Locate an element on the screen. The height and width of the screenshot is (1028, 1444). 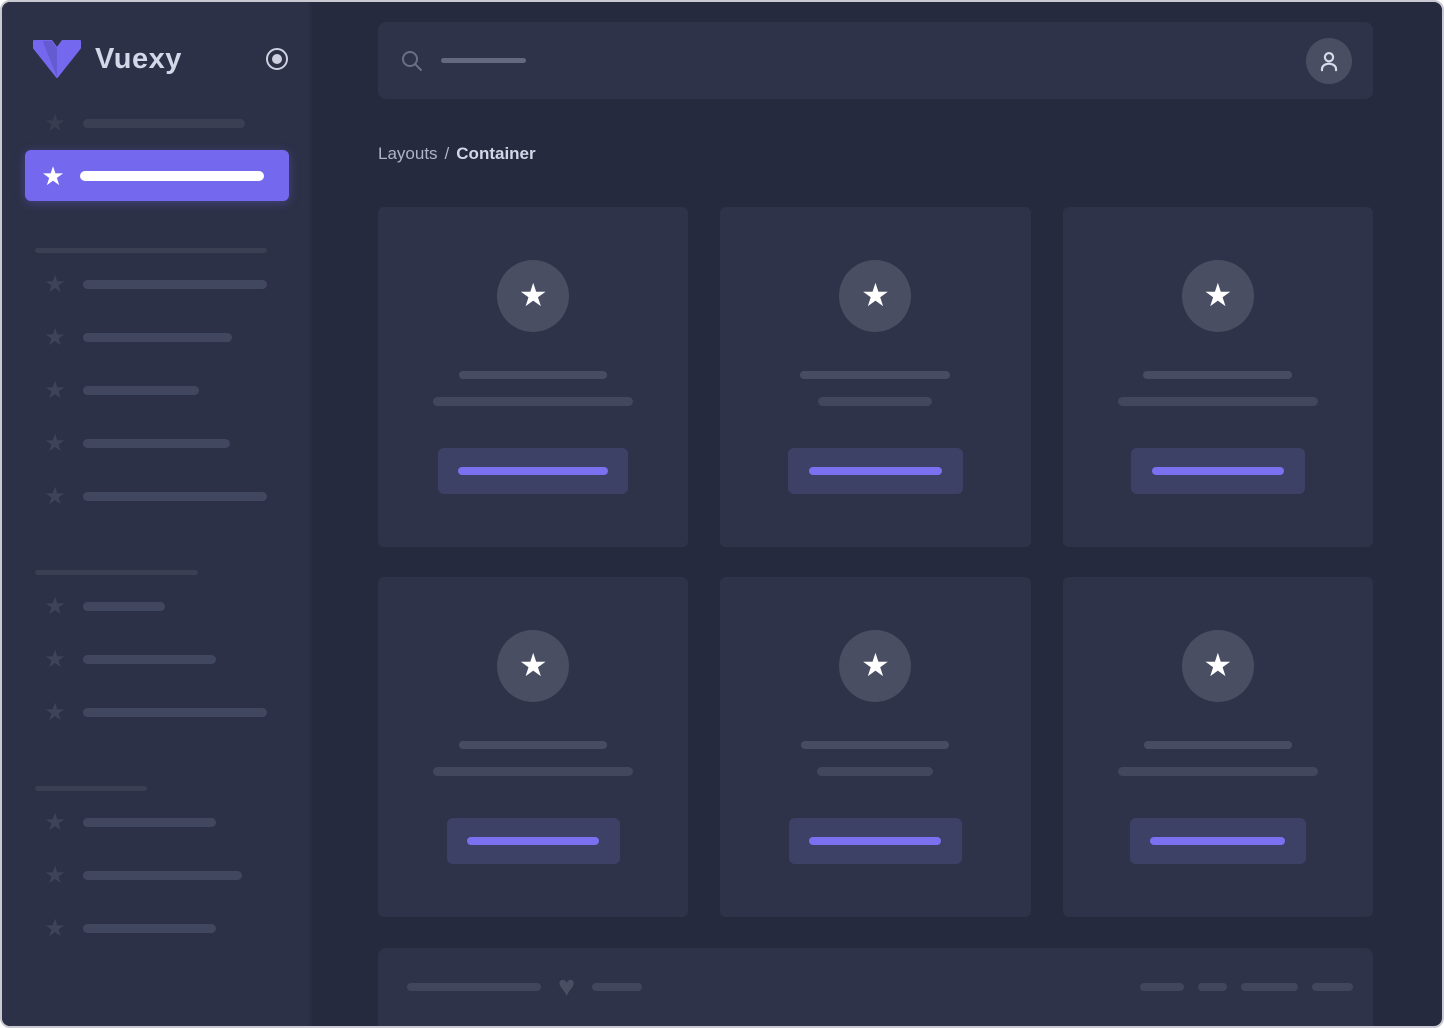
sidebar-header: Vuexy is located at coordinates (157, 42).